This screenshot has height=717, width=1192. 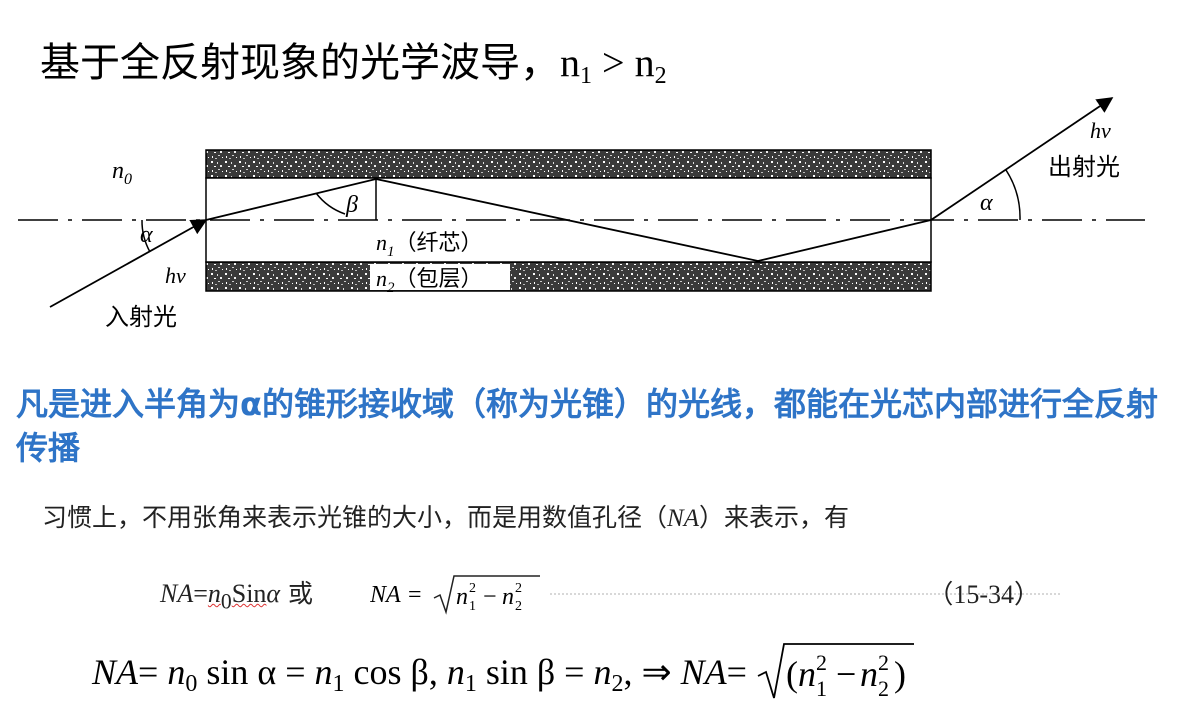 I want to click on na-sqrt-formula: NA = n 2 1 − n 2 2, so click(x=459, y=596).